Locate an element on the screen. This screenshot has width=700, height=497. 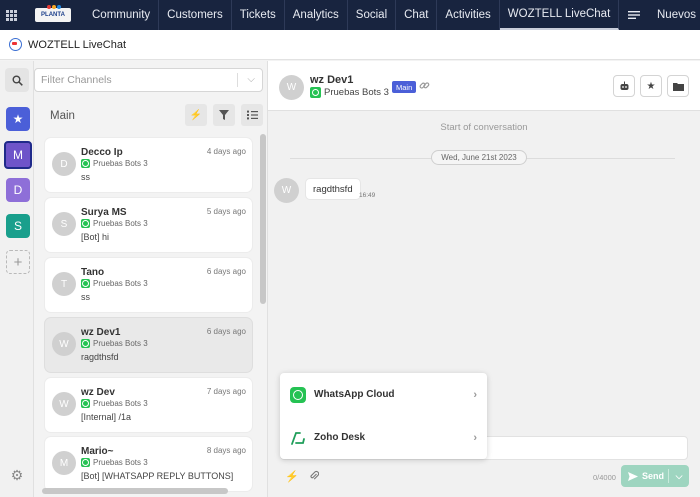
avatar: S is located at coordinates (64, 224).